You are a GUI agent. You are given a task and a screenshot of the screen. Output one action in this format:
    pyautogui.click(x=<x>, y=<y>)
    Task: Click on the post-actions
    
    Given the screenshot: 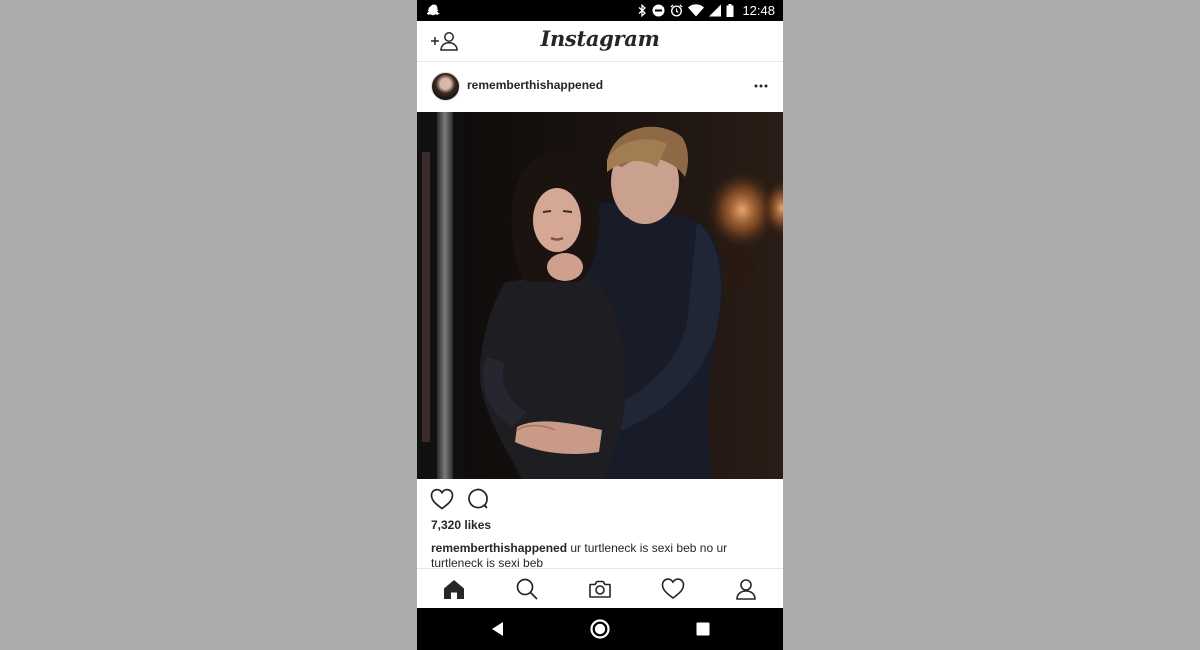 What is the action you would take?
    pyautogui.click(x=600, y=500)
    